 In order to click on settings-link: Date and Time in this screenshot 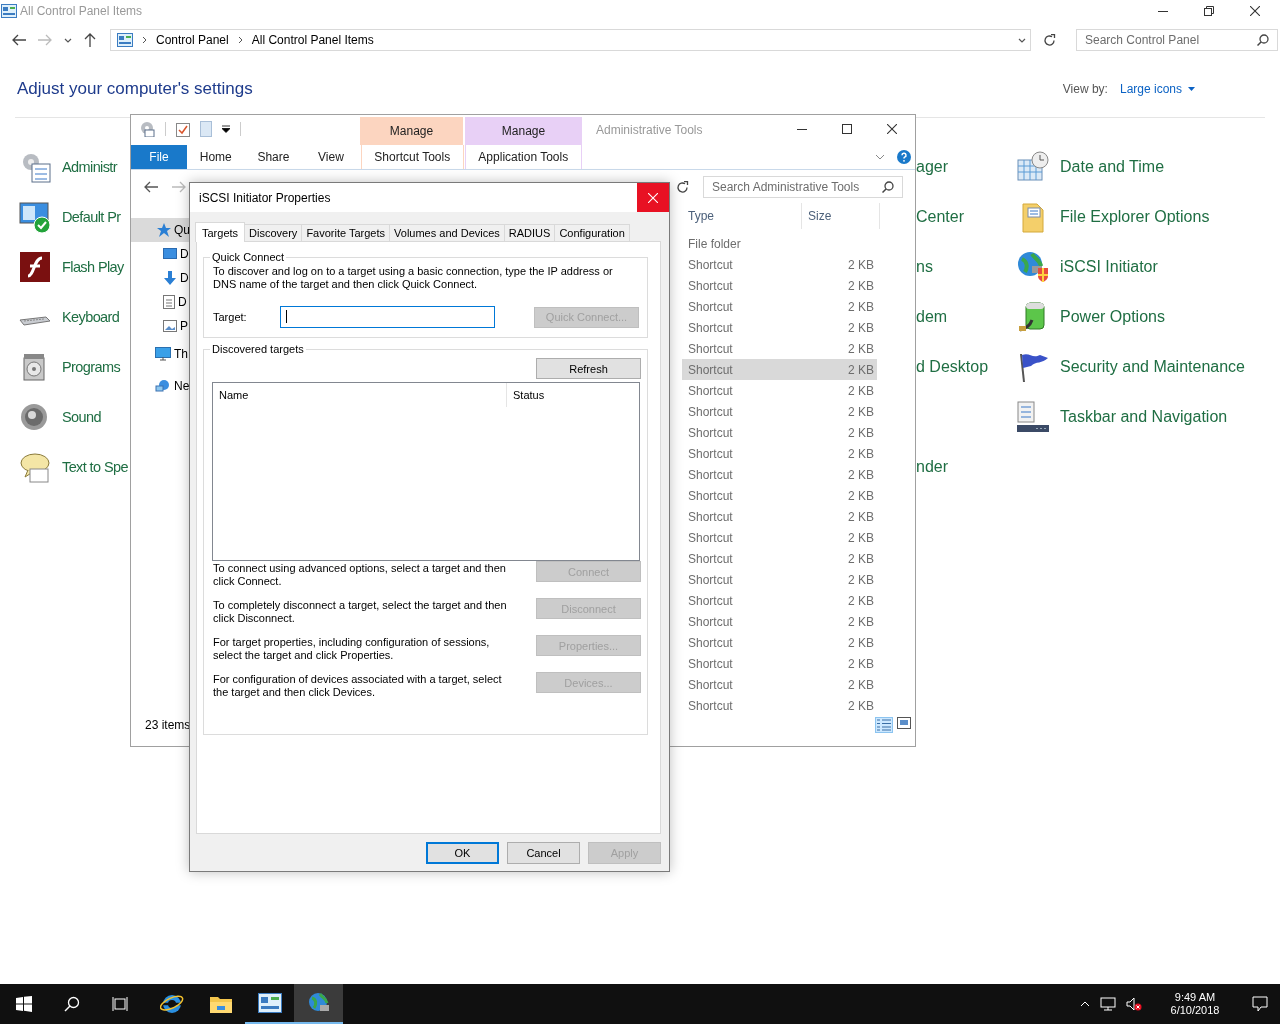, I will do `click(1112, 167)`.